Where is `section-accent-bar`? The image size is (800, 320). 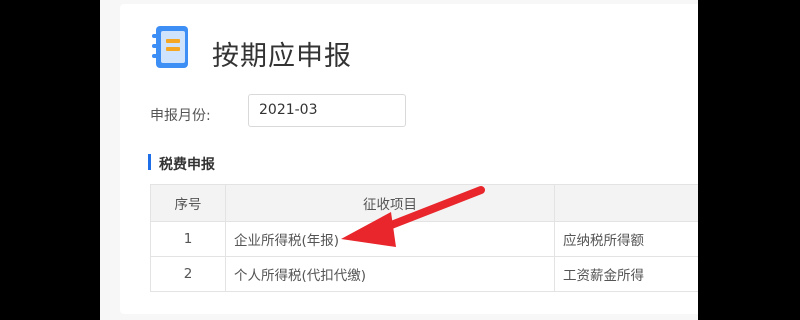
section-accent-bar is located at coordinates (149, 162).